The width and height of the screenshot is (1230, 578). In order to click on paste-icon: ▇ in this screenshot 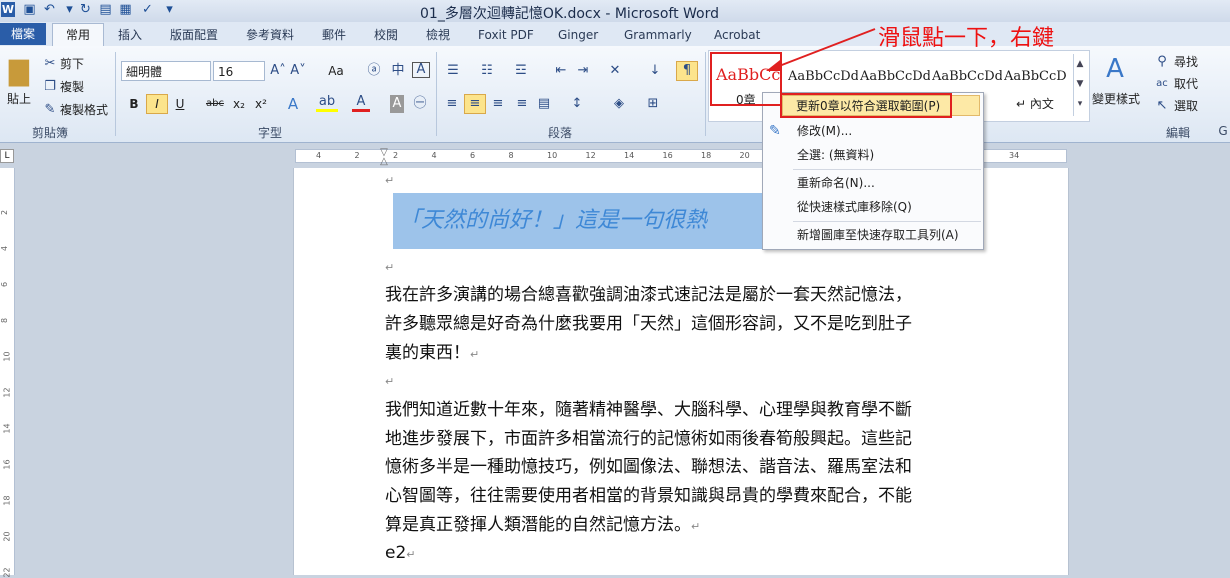, I will do `click(19, 72)`.